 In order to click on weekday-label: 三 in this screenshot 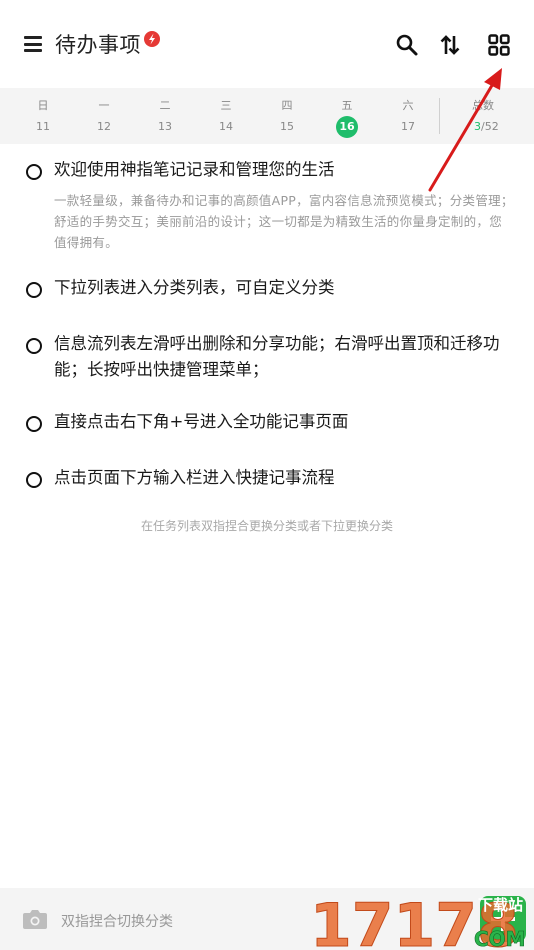, I will do `click(226, 105)`.